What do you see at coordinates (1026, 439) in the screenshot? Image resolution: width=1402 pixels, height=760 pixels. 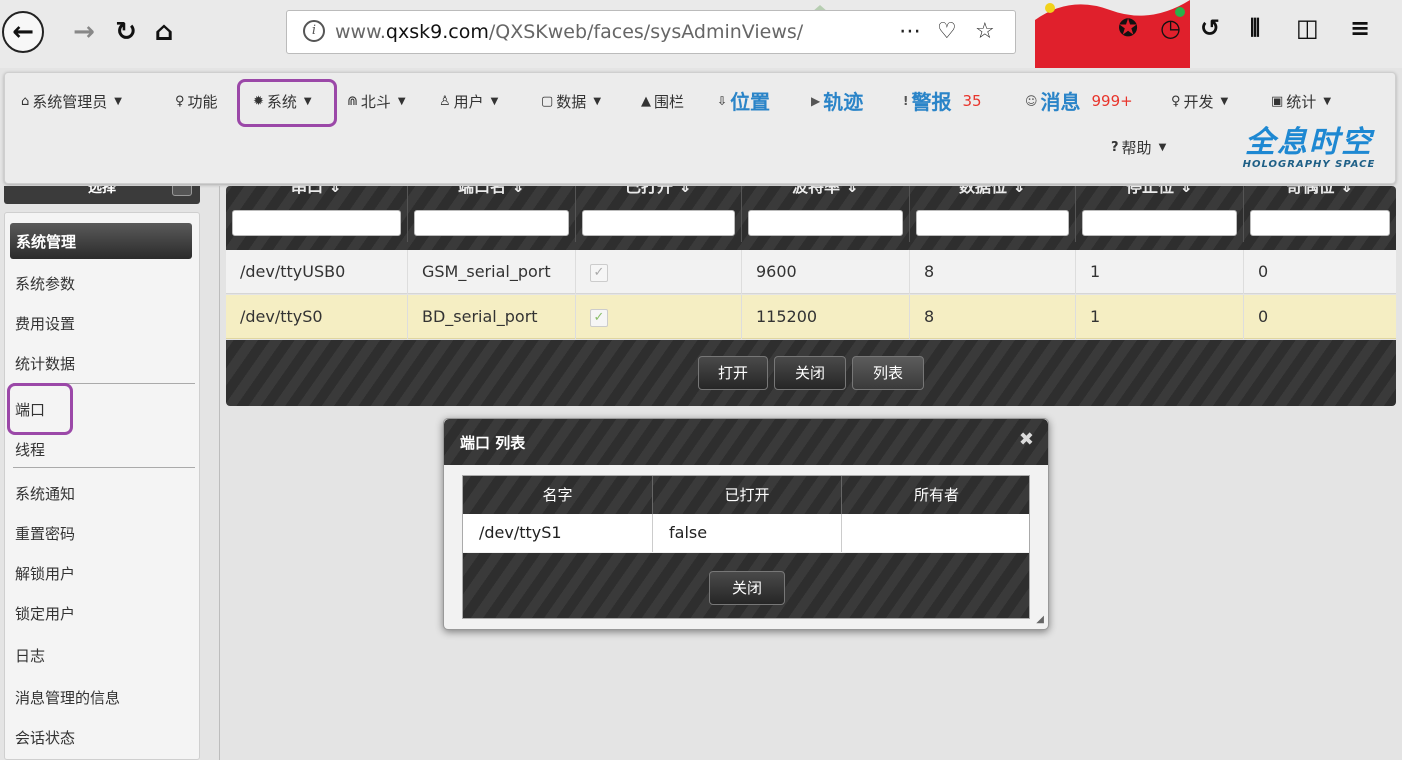 I see `close-icon: ✖` at bounding box center [1026, 439].